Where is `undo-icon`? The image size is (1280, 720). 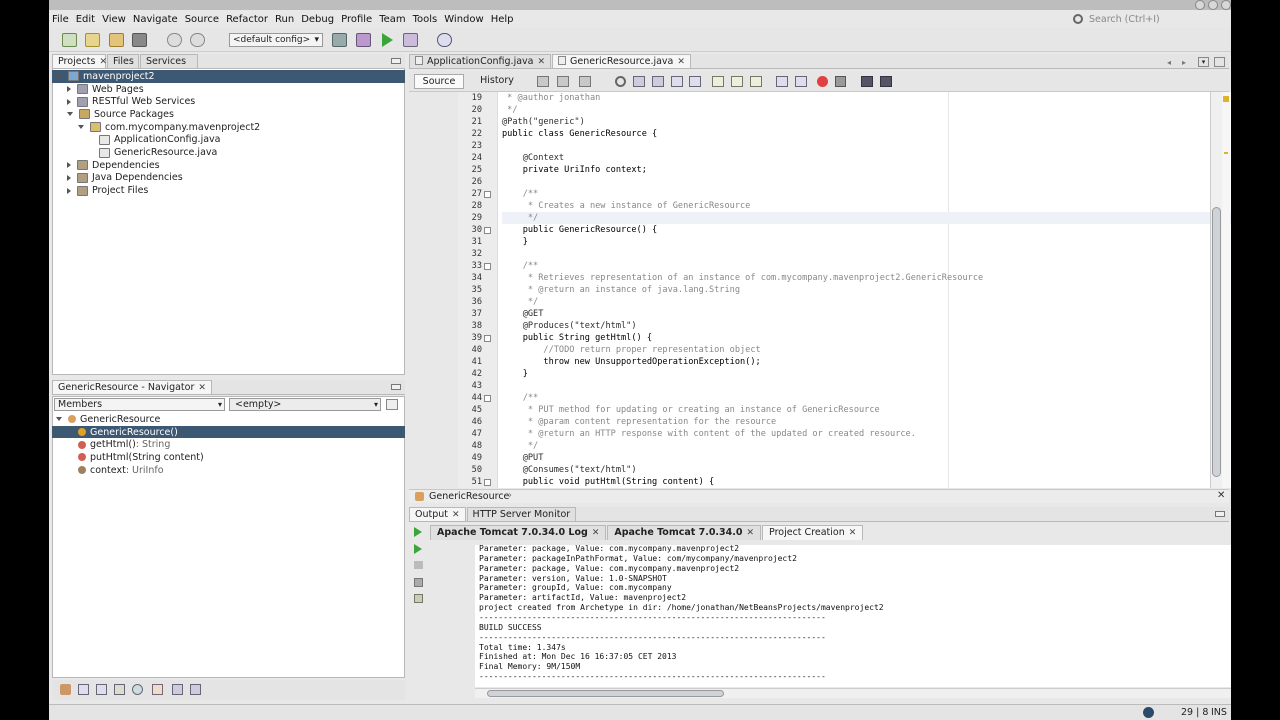 undo-icon is located at coordinates (174, 40).